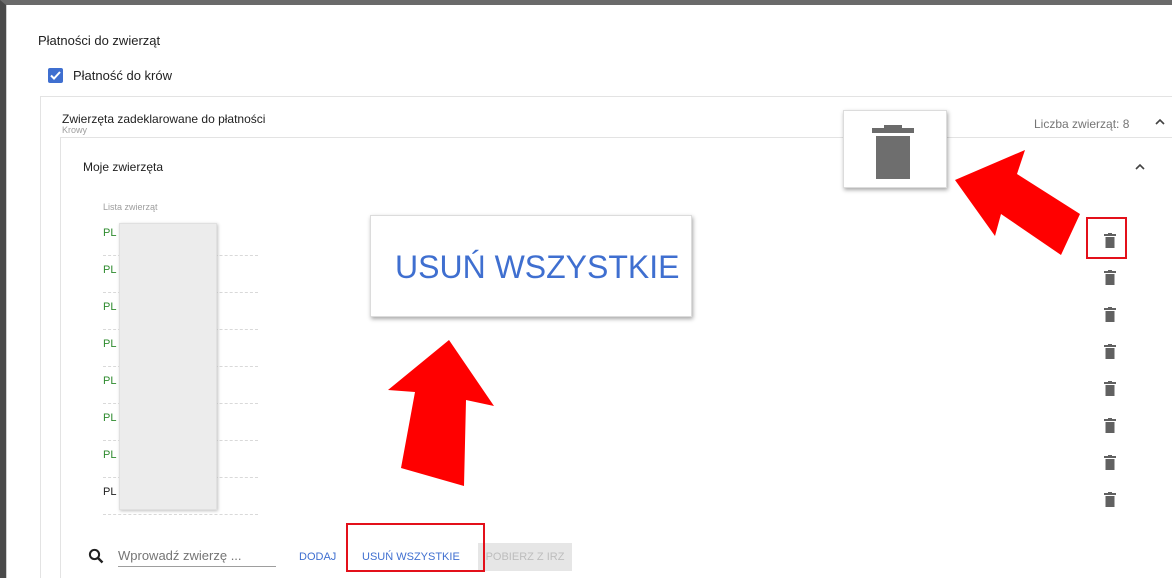 The height and width of the screenshot is (578, 1172). Describe the element at coordinates (75, 130) in the screenshot. I see `declared-panel-subtitle: Krowy` at that location.